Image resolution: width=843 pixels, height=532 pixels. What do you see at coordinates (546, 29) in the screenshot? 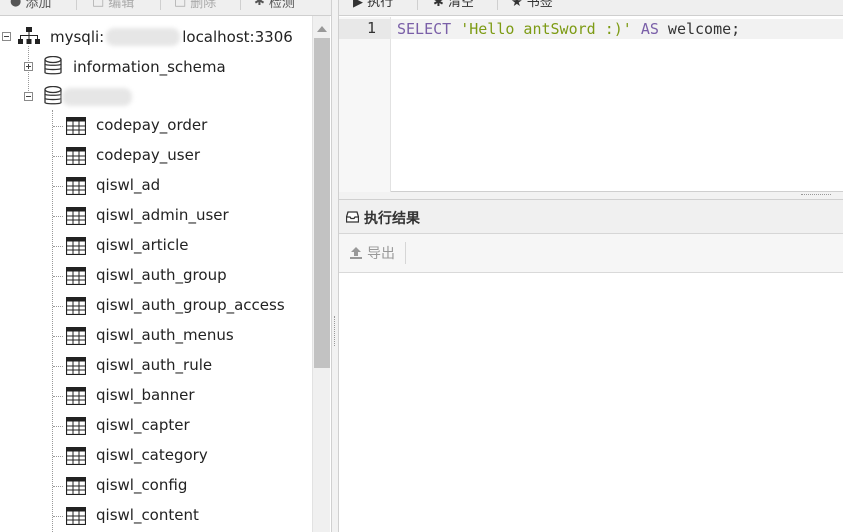
I see `code-token-str: 'Hello antSword :)'` at bounding box center [546, 29].